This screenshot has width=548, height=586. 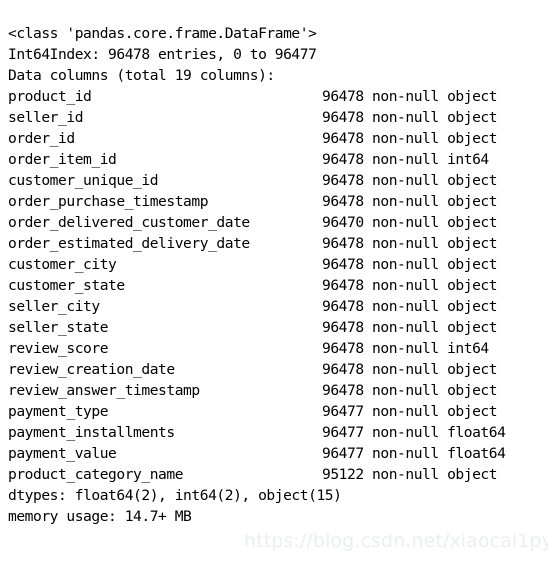 What do you see at coordinates (62, 264) in the screenshot?
I see `column-name: customer_city` at bounding box center [62, 264].